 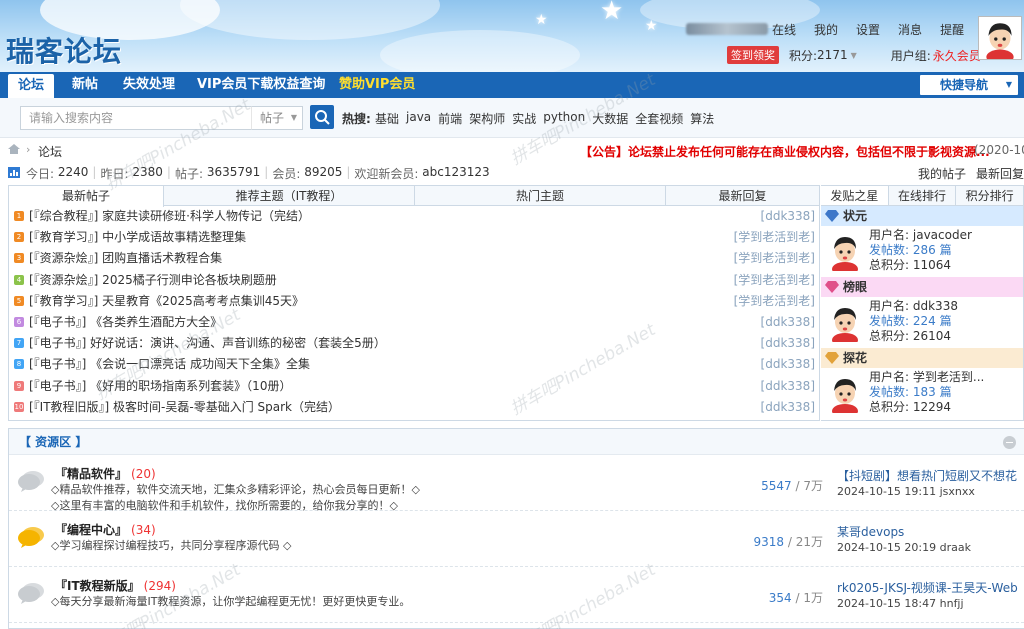 What do you see at coordinates (969, 85) in the screenshot?
I see `quick-nav-button: 快捷导航 ▼` at bounding box center [969, 85].